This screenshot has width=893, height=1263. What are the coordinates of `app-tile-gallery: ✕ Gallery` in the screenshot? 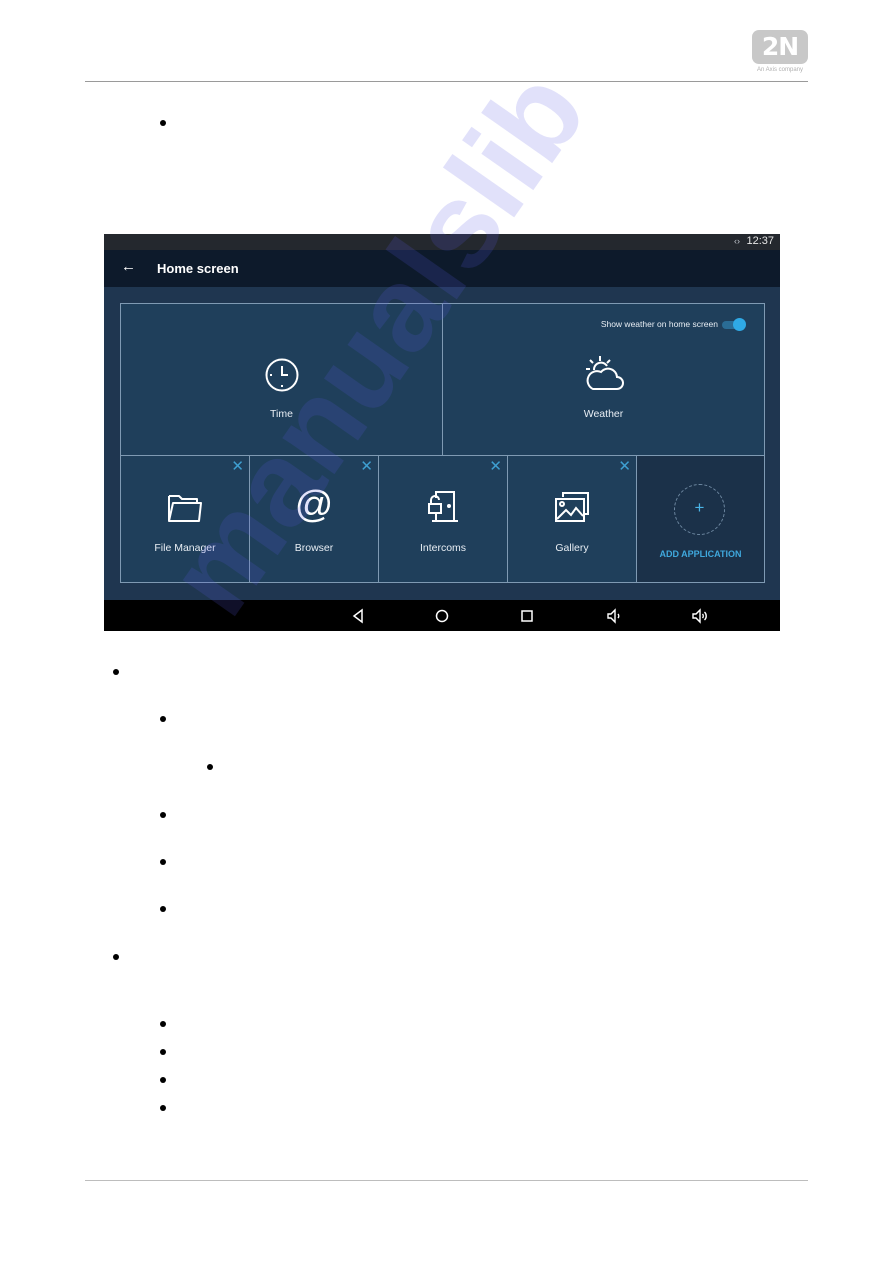 It's located at (572, 519).